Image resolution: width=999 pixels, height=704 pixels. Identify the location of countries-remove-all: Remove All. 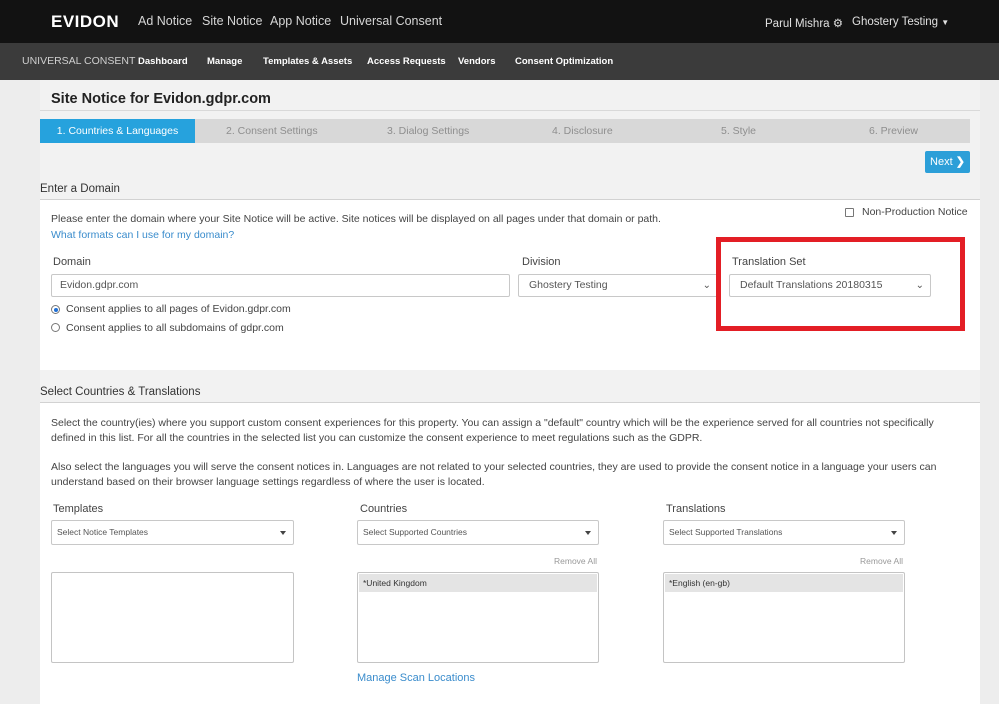
(575, 561).